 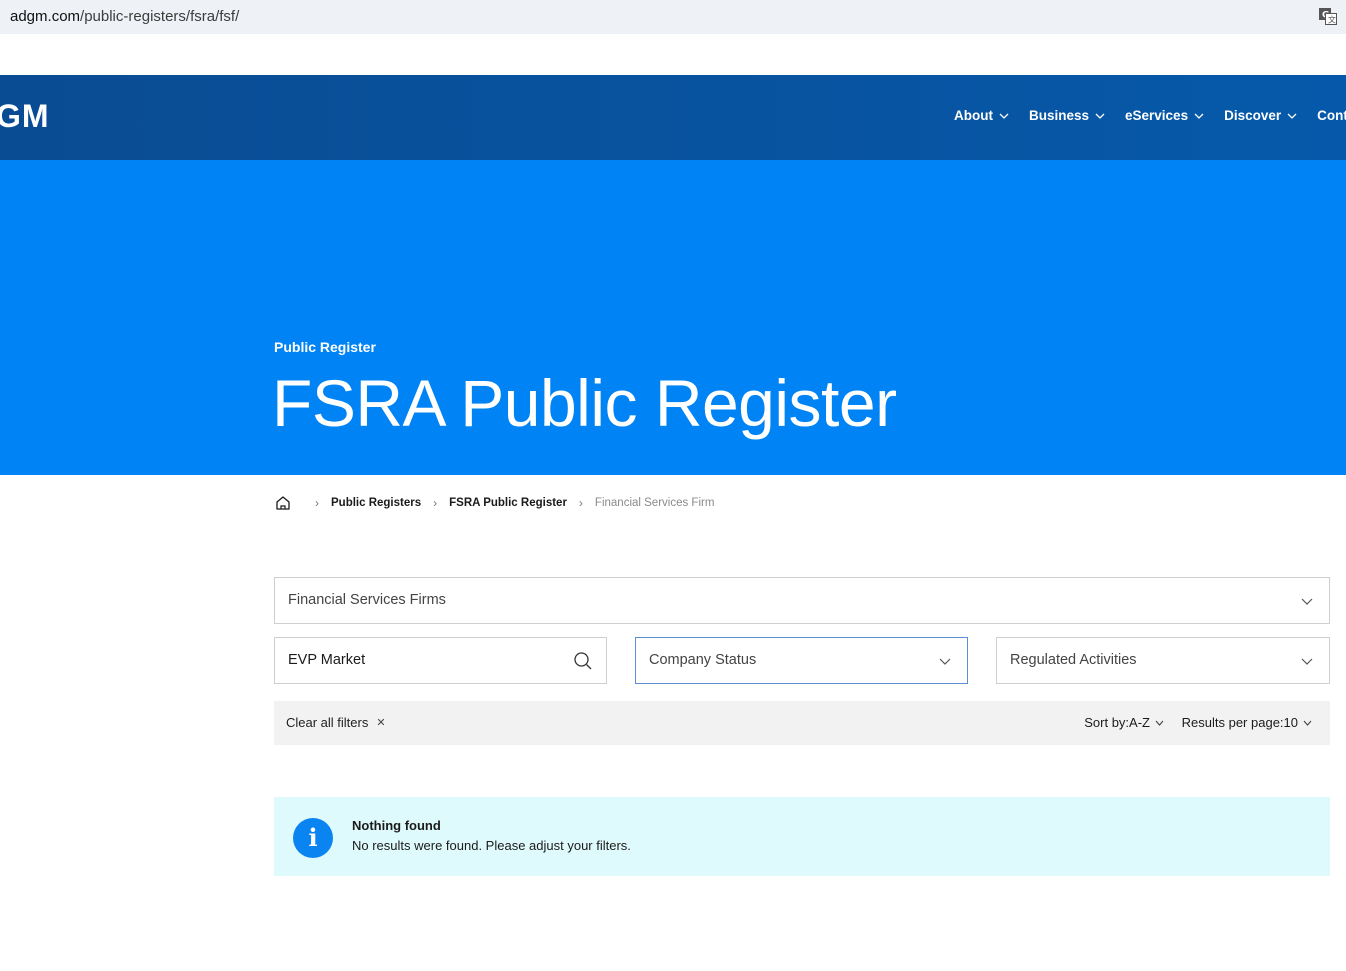 What do you see at coordinates (1239, 722) in the screenshot?
I see `results-per-page-label: Results per page:10` at bounding box center [1239, 722].